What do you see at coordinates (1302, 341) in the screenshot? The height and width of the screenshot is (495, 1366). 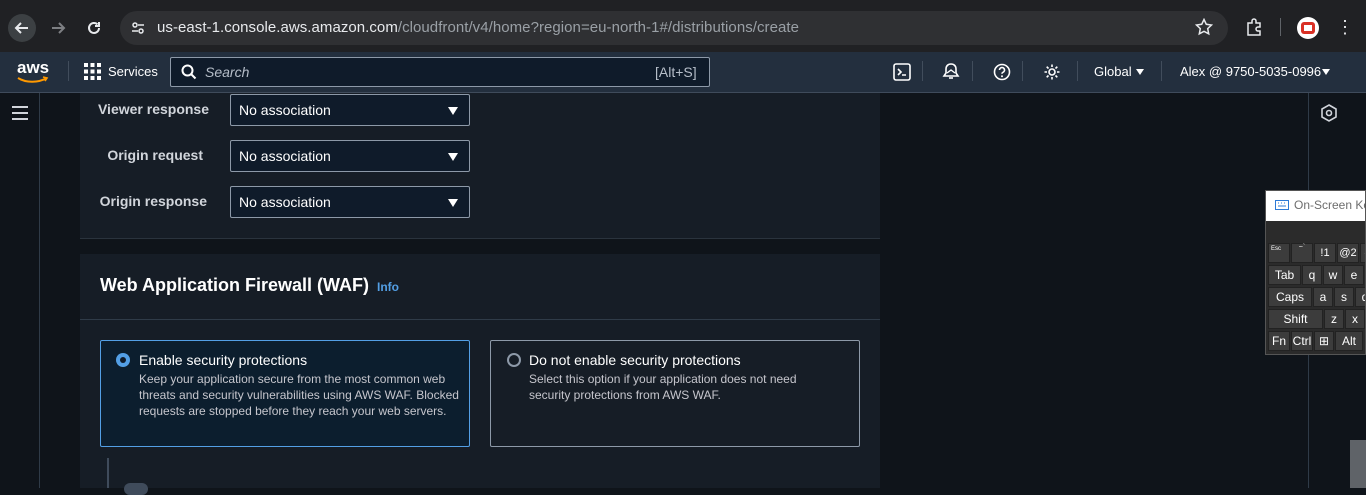 I see `osk-key-ctrl: Ctrl` at bounding box center [1302, 341].